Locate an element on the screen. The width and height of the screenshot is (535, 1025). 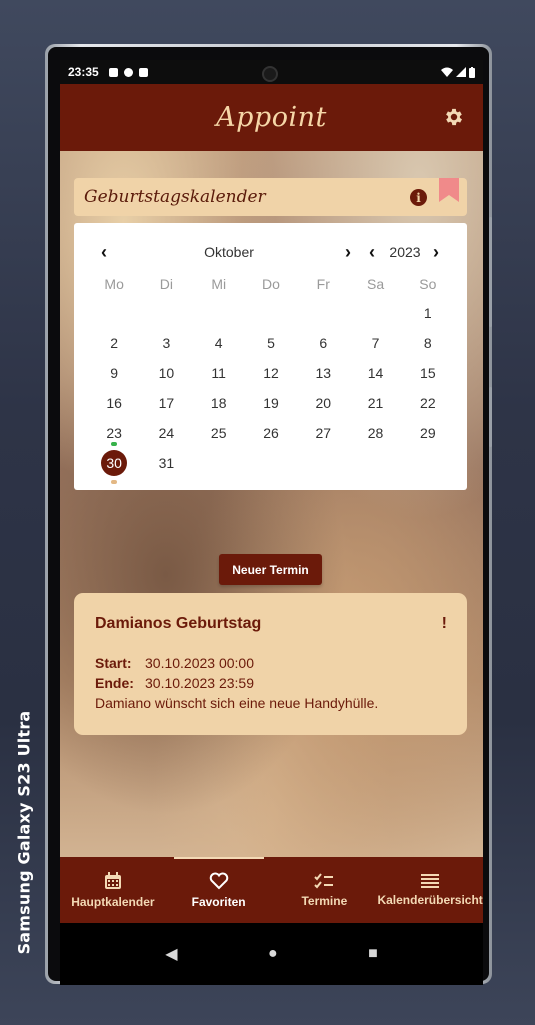
prev-month-button: ‹ is located at coordinates (104, 252).